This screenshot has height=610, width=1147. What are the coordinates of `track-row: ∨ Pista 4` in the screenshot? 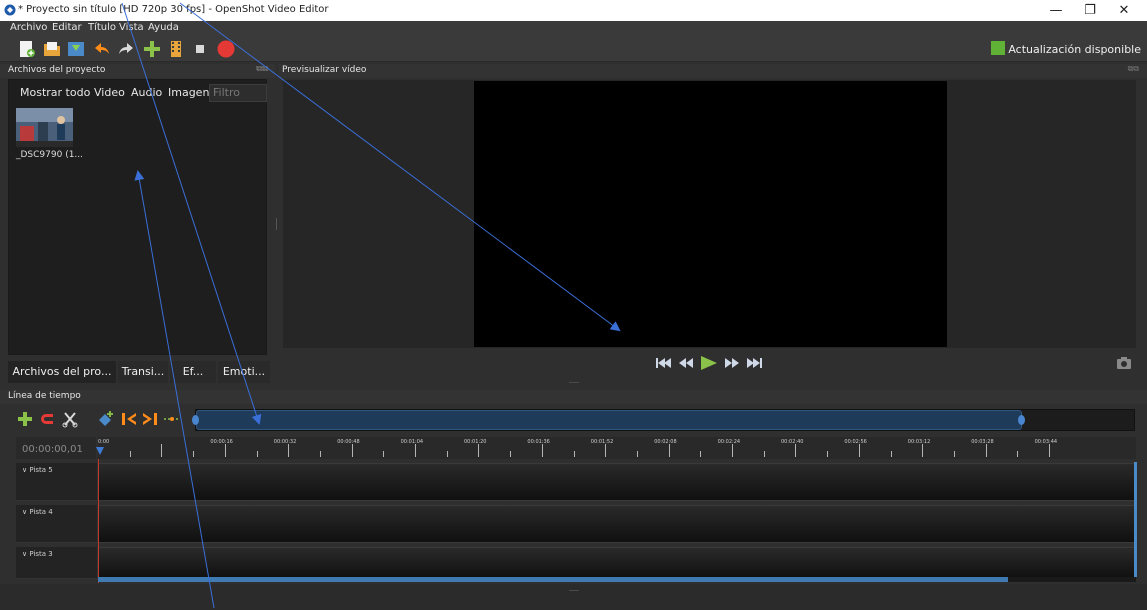 It's located at (576, 524).